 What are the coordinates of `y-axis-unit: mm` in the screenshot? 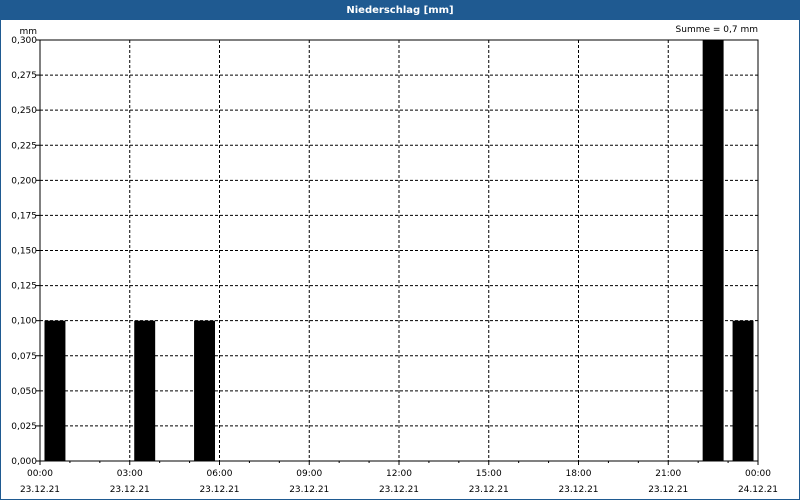 It's located at (28, 32).